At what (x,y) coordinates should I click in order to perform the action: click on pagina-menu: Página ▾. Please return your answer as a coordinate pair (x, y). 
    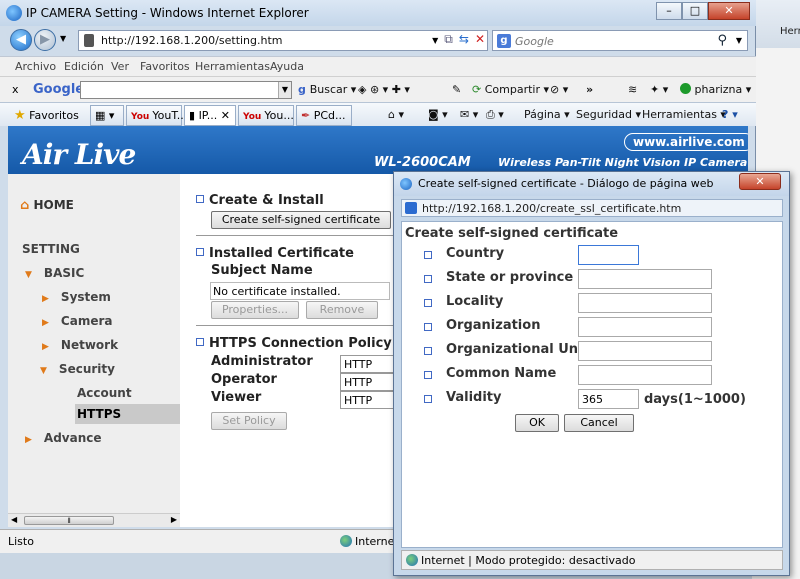
    Looking at the image, I should click on (547, 114).